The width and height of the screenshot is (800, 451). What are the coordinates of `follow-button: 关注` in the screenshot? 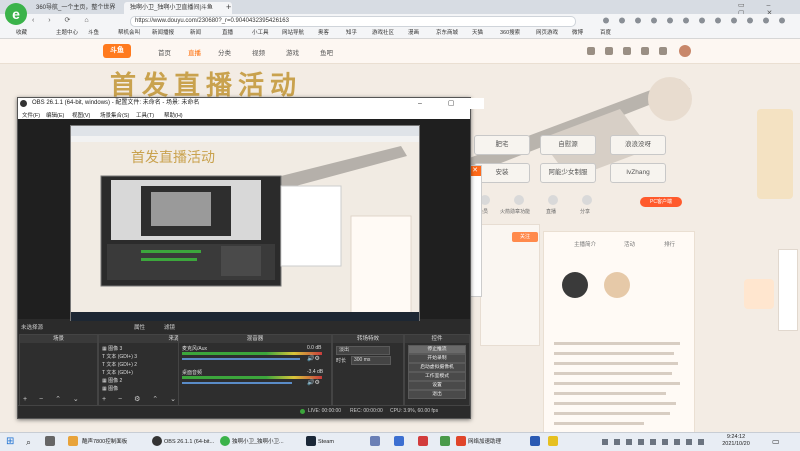 It's located at (525, 237).